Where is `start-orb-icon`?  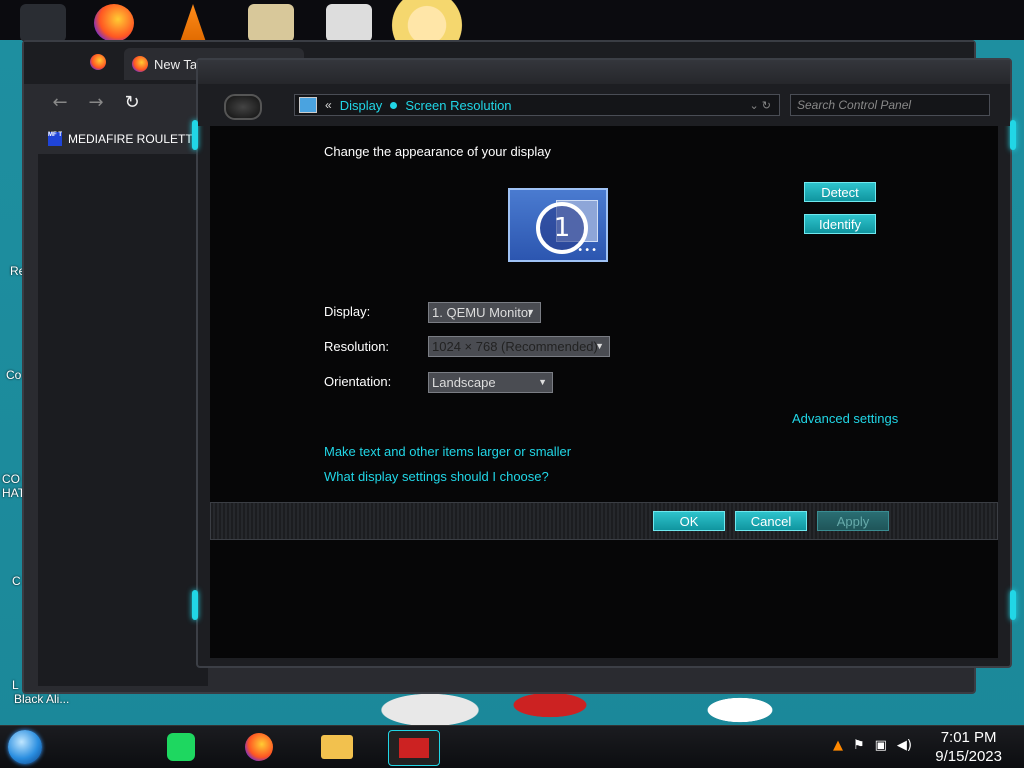
start-orb-icon is located at coordinates (25, 747).